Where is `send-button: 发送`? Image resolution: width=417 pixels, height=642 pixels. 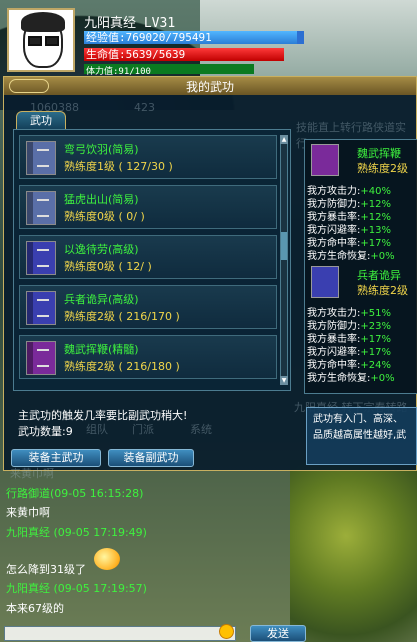 send-button: 发送 is located at coordinates (278, 633).